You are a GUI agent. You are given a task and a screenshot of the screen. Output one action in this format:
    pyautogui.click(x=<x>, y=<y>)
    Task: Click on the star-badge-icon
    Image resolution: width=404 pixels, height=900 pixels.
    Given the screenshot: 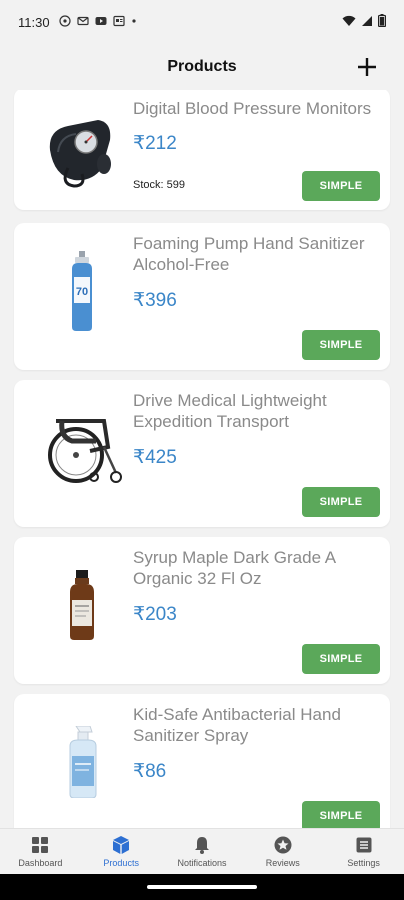 What is the action you would take?
    pyautogui.click(x=283, y=845)
    